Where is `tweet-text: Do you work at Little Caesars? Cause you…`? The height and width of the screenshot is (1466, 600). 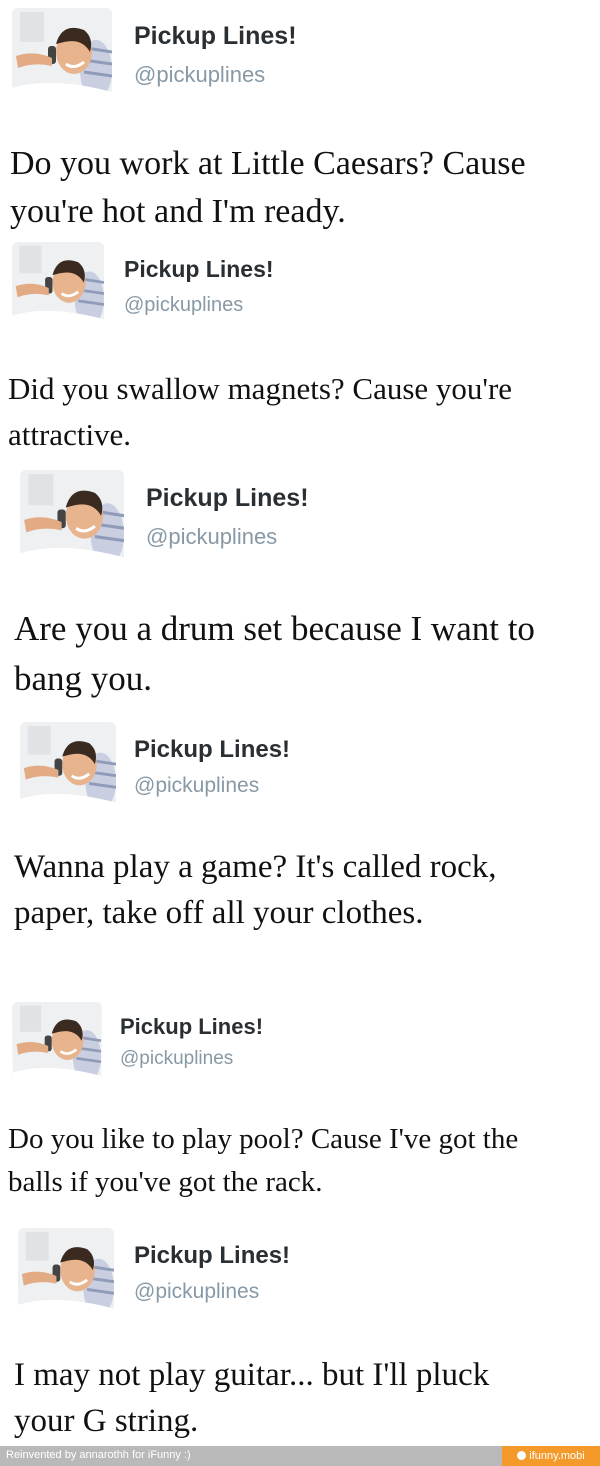
tweet-text: Do you work at Little Caesars? Cause you… is located at coordinates (268, 187).